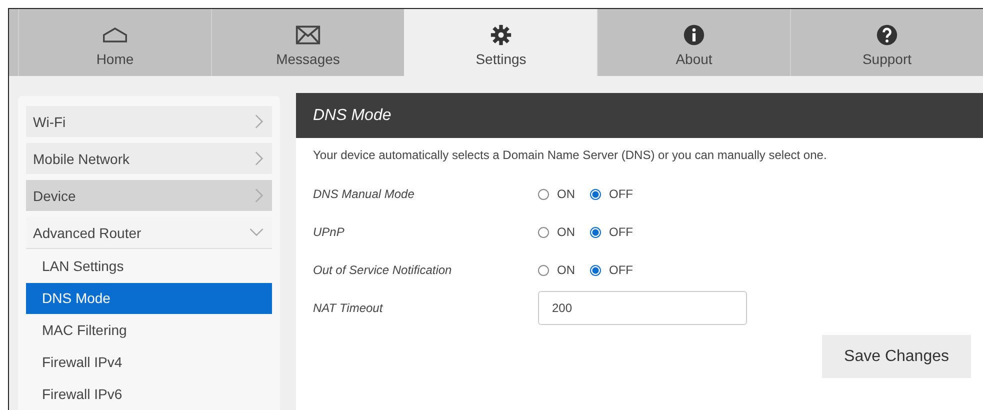 This screenshot has height=410, width=983. Describe the element at coordinates (501, 59) in the screenshot. I see `tab-label: Settings` at that location.